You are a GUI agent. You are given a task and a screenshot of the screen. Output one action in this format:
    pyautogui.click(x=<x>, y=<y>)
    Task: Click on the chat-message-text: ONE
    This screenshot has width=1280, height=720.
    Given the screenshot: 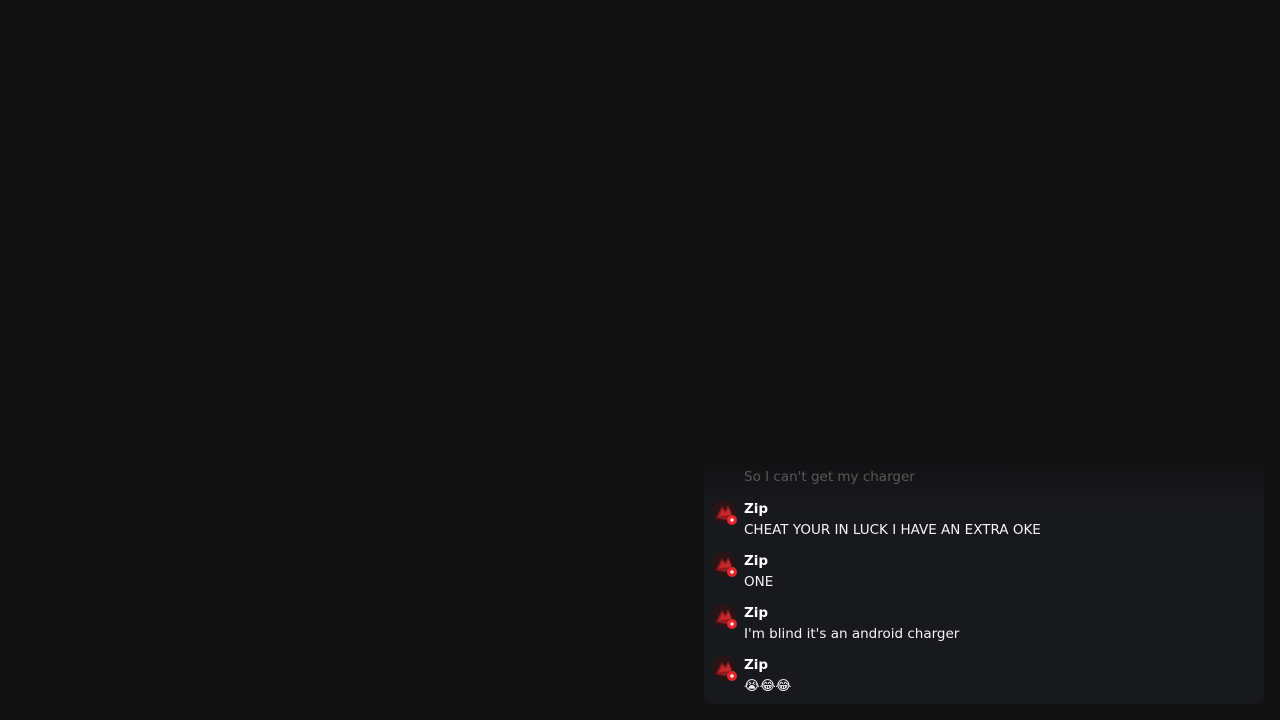 What is the action you would take?
    pyautogui.click(x=759, y=582)
    